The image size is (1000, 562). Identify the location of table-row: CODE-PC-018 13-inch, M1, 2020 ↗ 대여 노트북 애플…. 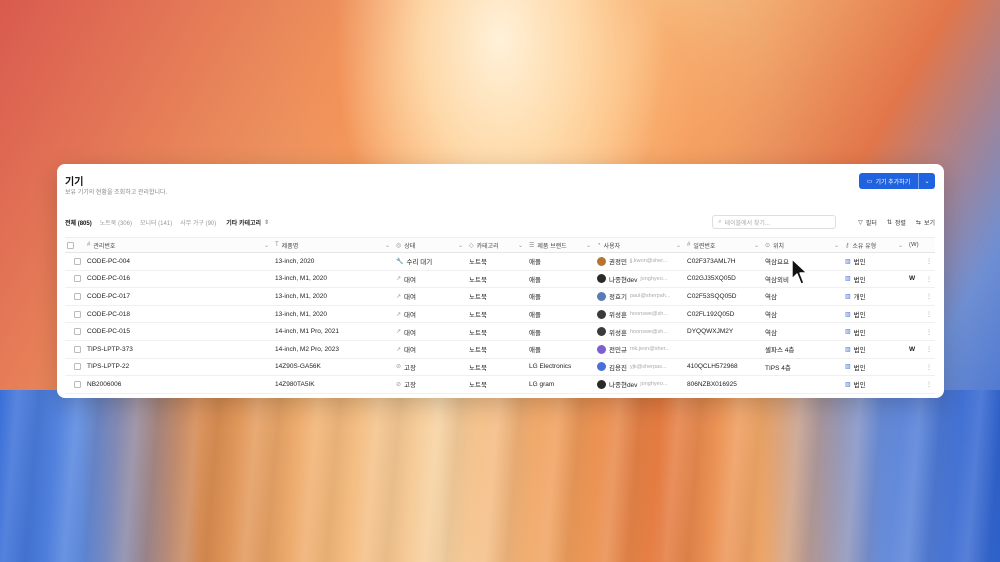
(500, 315).